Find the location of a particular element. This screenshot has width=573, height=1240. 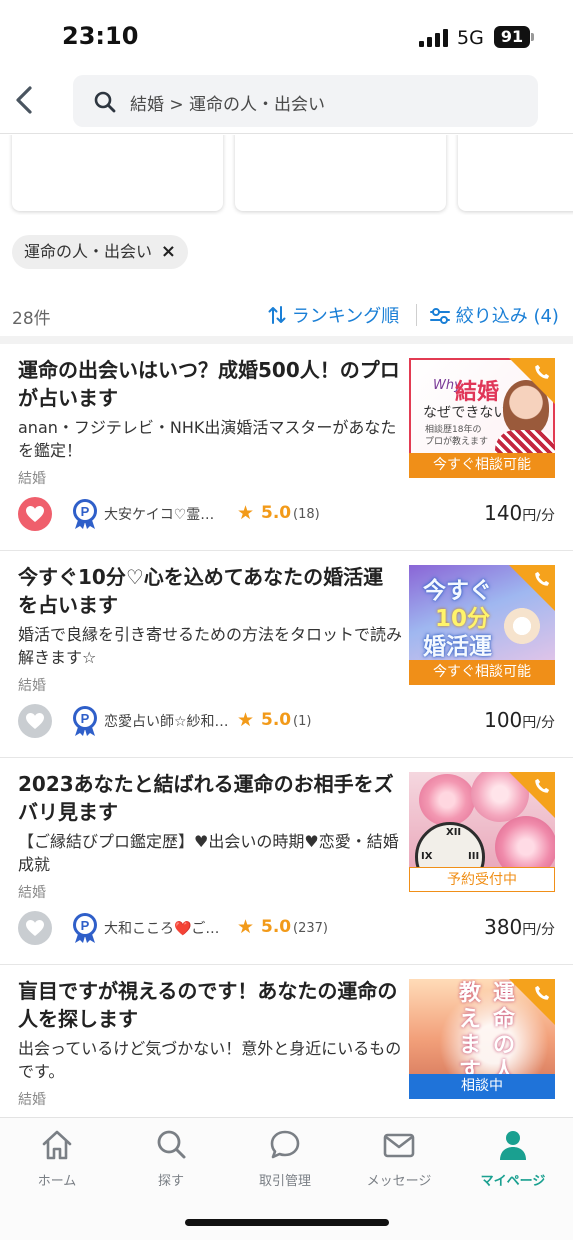

review-count: (1) is located at coordinates (302, 721).